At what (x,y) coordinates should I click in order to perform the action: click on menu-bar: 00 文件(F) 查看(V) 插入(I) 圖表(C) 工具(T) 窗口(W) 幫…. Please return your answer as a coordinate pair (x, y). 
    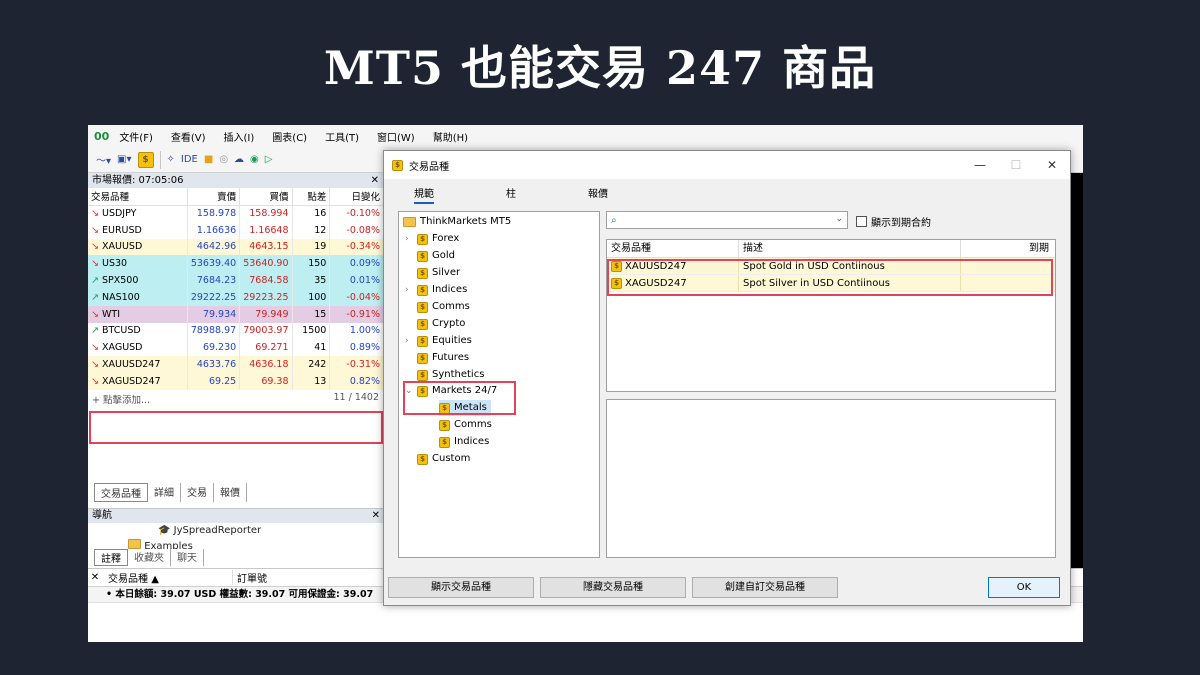
    Looking at the image, I should click on (585, 136).